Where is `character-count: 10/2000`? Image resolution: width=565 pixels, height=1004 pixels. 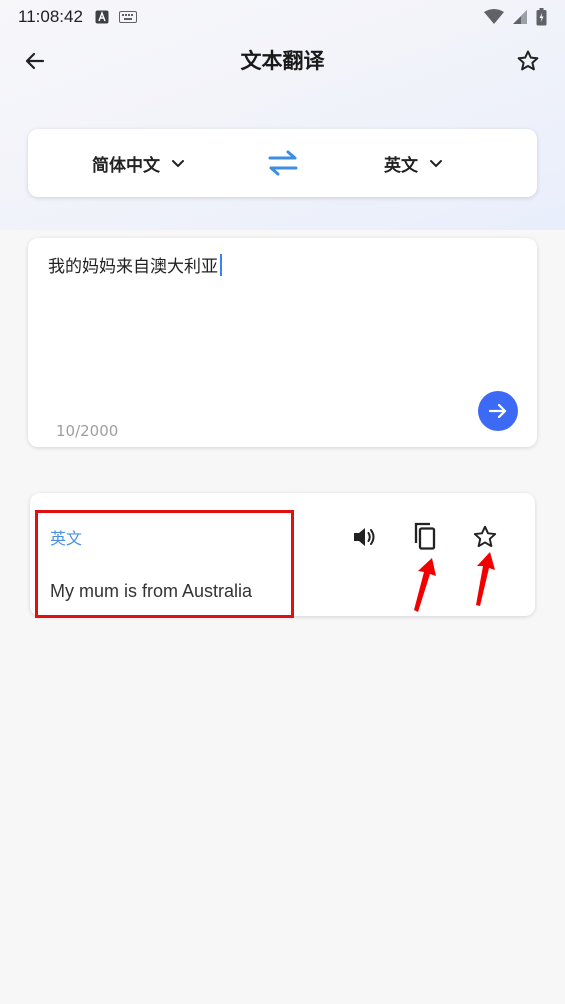
character-count: 10/2000 is located at coordinates (87, 431).